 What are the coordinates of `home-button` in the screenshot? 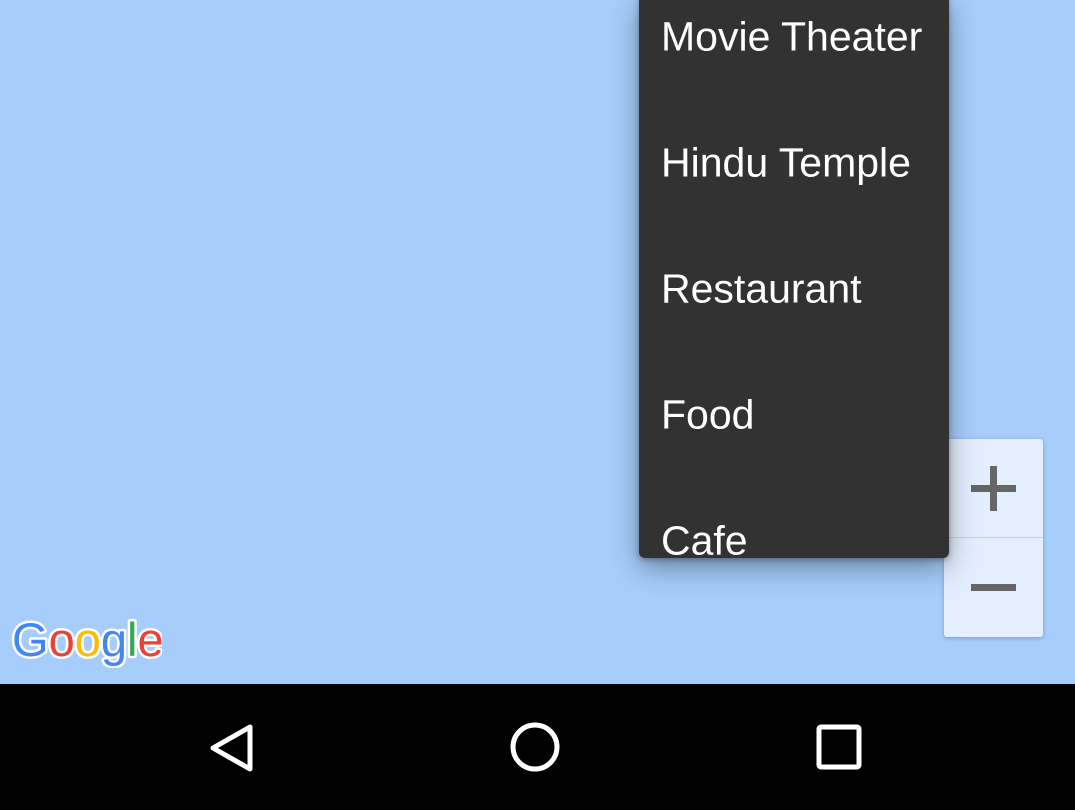 It's located at (535, 747).